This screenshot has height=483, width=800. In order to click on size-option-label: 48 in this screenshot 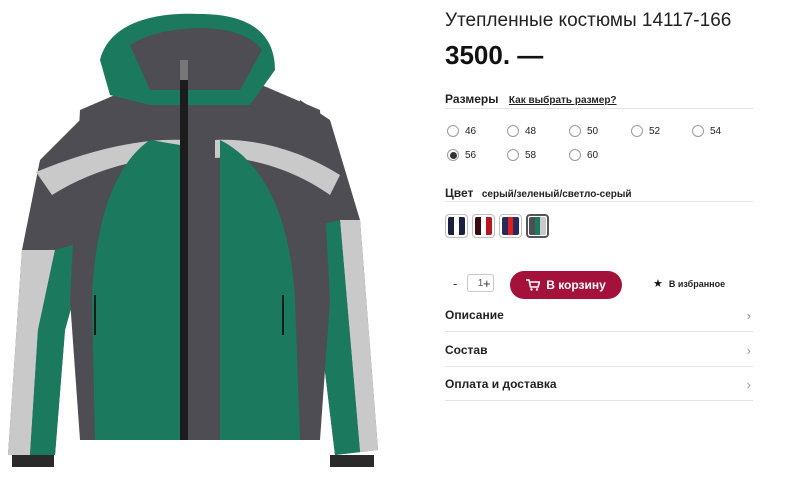, I will do `click(531, 131)`.